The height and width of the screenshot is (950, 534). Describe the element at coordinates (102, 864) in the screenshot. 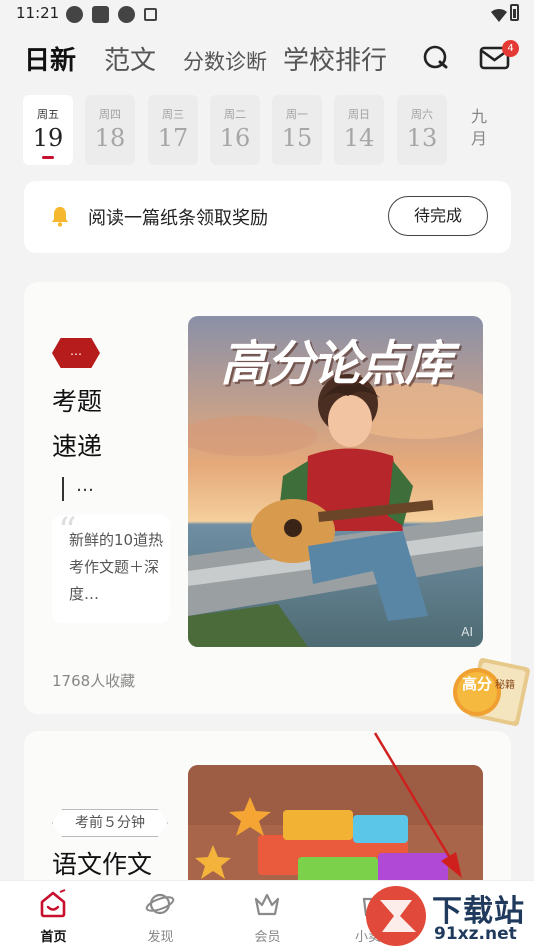

I see `card-title: 语文作文` at that location.